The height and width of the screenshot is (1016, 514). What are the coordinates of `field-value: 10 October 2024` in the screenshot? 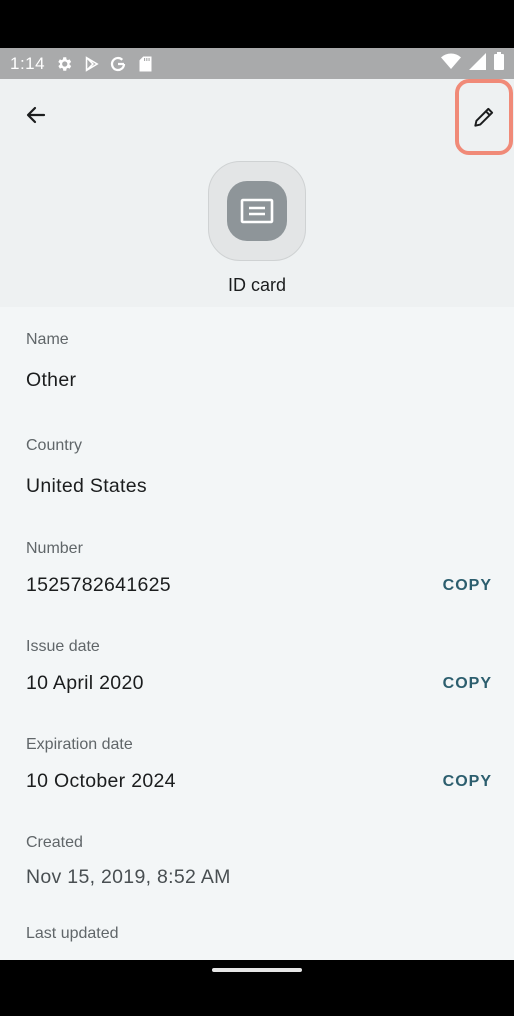 It's located at (101, 781).